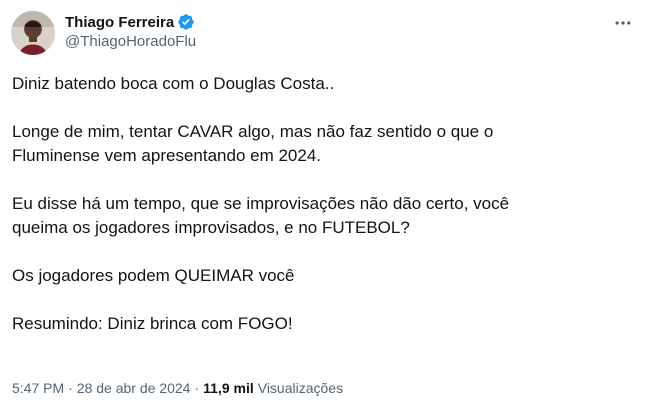 This screenshot has height=406, width=648. I want to click on author-name-row: Thiago Ferreira, so click(130, 22).